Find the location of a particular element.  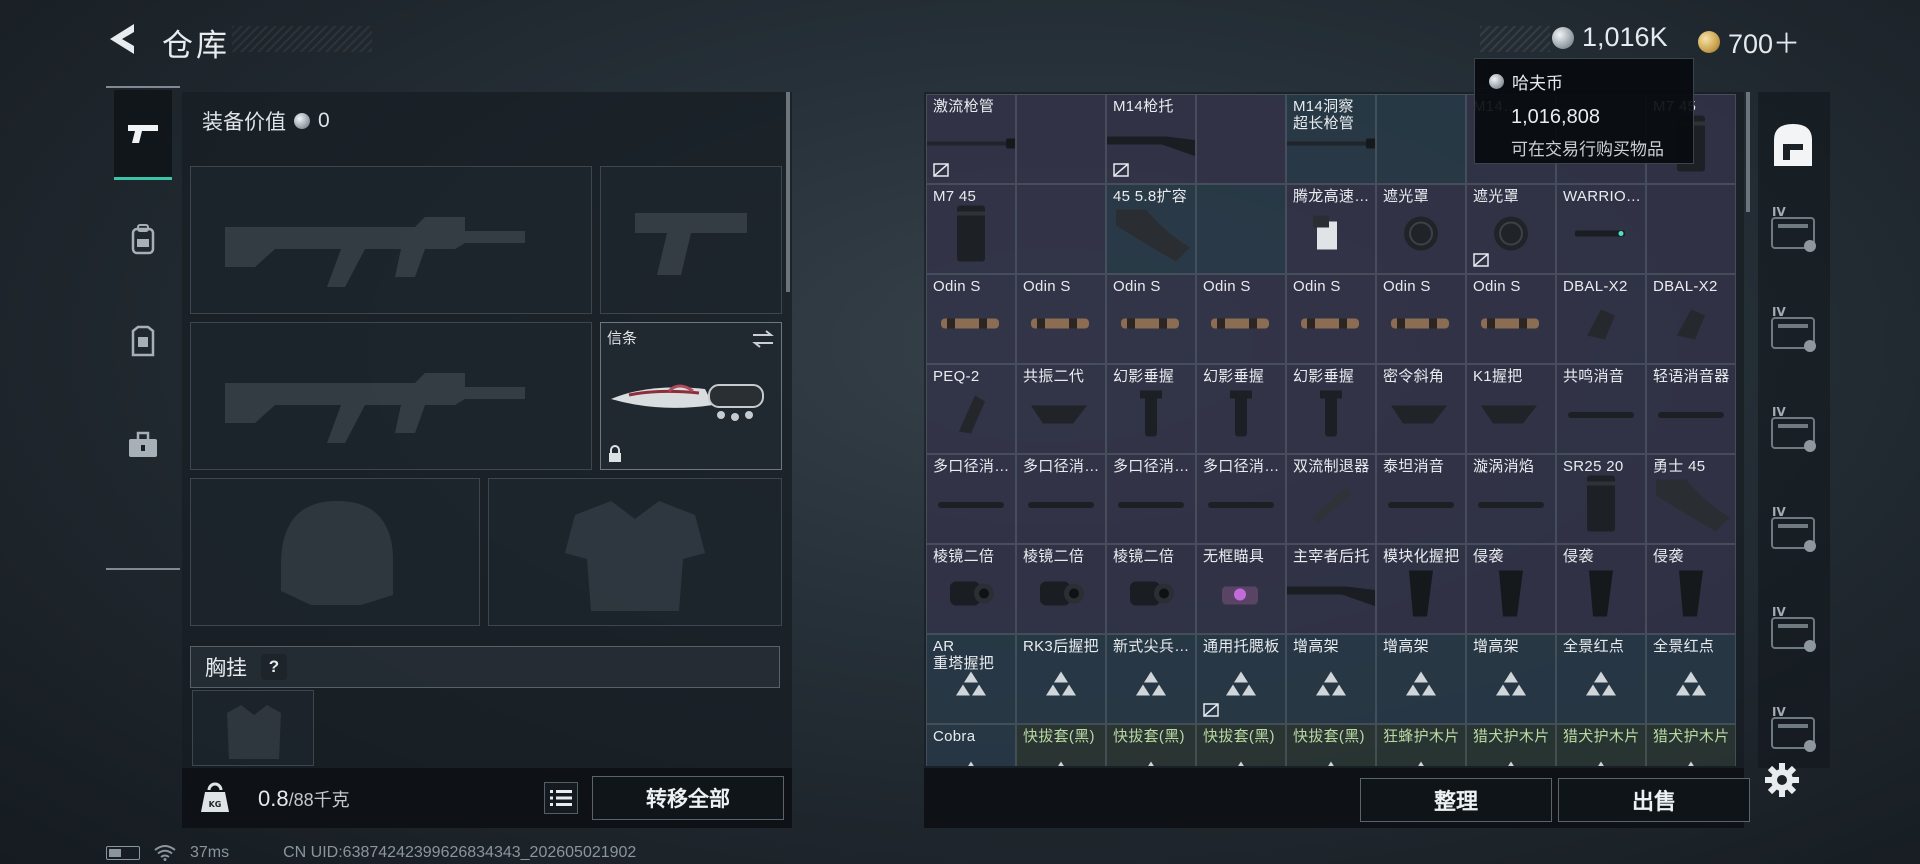

inventory-item-cell: K1握把 is located at coordinates (1511, 409).